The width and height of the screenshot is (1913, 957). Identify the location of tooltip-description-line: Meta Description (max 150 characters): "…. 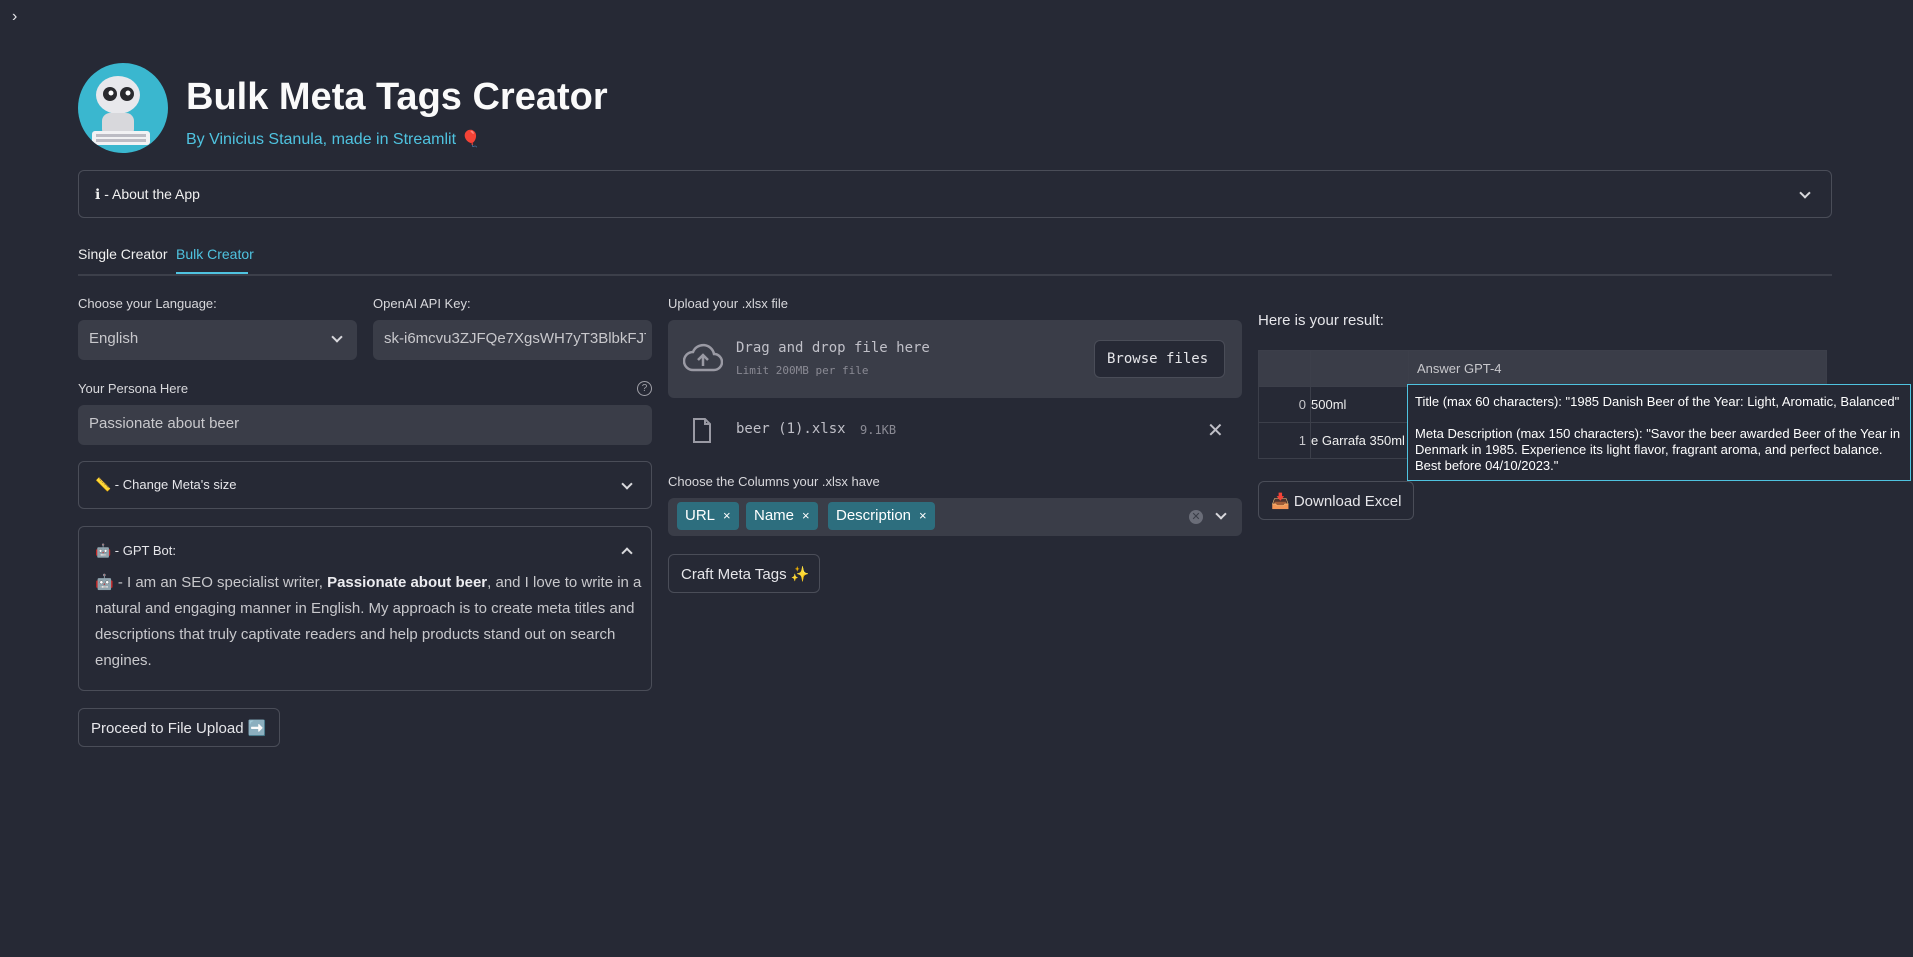
(1658, 449).